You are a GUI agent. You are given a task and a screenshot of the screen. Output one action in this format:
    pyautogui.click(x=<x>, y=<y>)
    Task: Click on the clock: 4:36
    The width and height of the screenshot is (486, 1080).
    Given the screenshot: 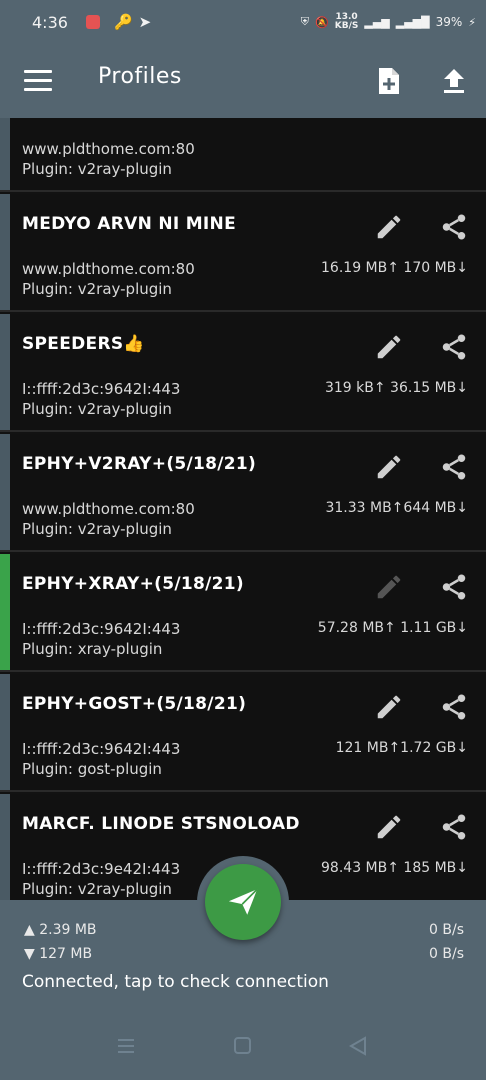 What is the action you would take?
    pyautogui.click(x=50, y=22)
    